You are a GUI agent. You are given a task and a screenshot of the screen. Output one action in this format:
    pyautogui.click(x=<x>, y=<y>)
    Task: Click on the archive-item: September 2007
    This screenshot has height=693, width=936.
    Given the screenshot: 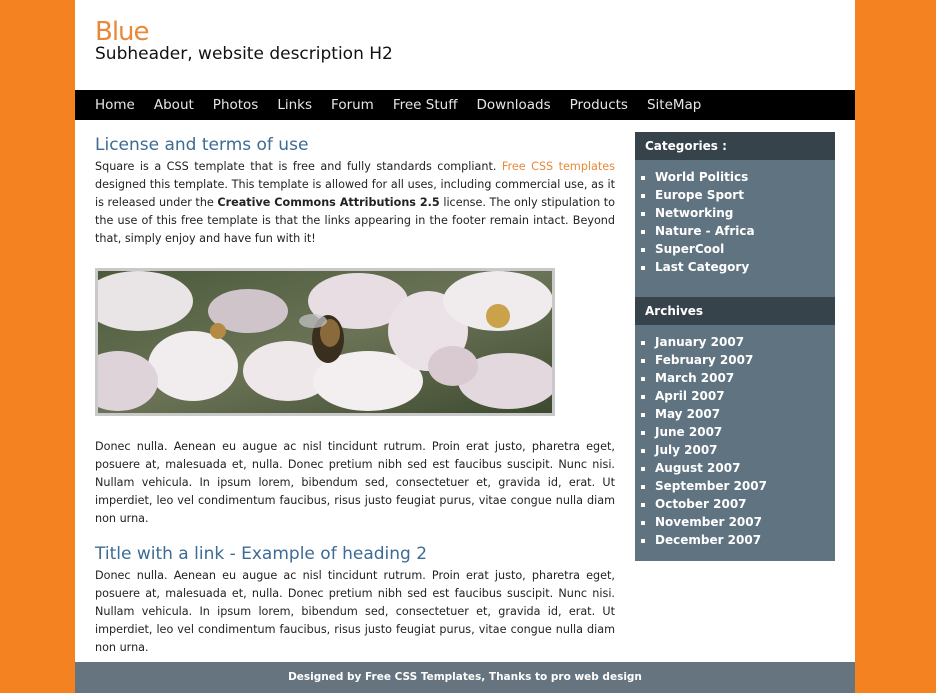 What is the action you would take?
    pyautogui.click(x=745, y=486)
    